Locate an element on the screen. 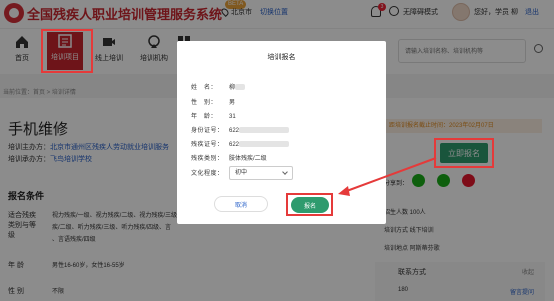 The image size is (554, 301). annotation-arrow-icon is located at coordinates (387, 176).